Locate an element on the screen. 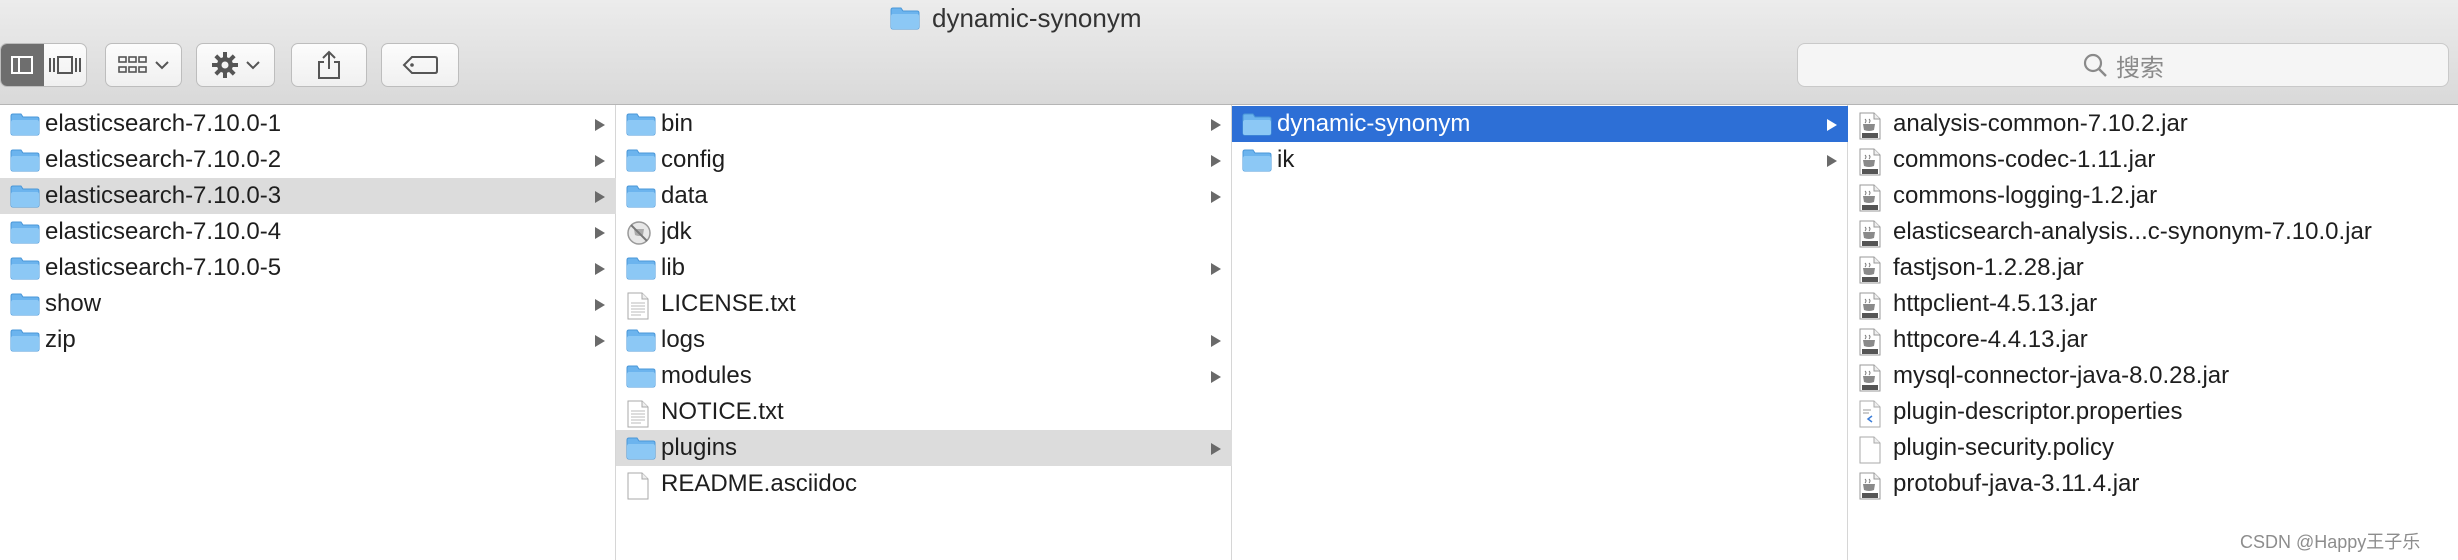 Image resolution: width=2458 pixels, height=560 pixels. item-label: NOTICE.txt is located at coordinates (722, 411).